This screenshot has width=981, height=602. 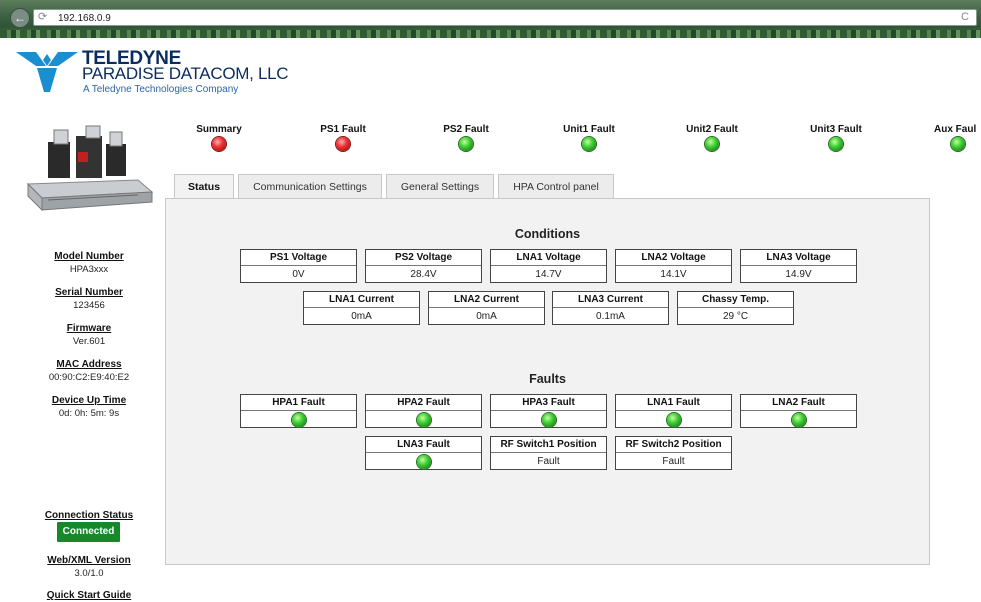 I want to click on tab-general-settings: General Settings, so click(x=440, y=186).